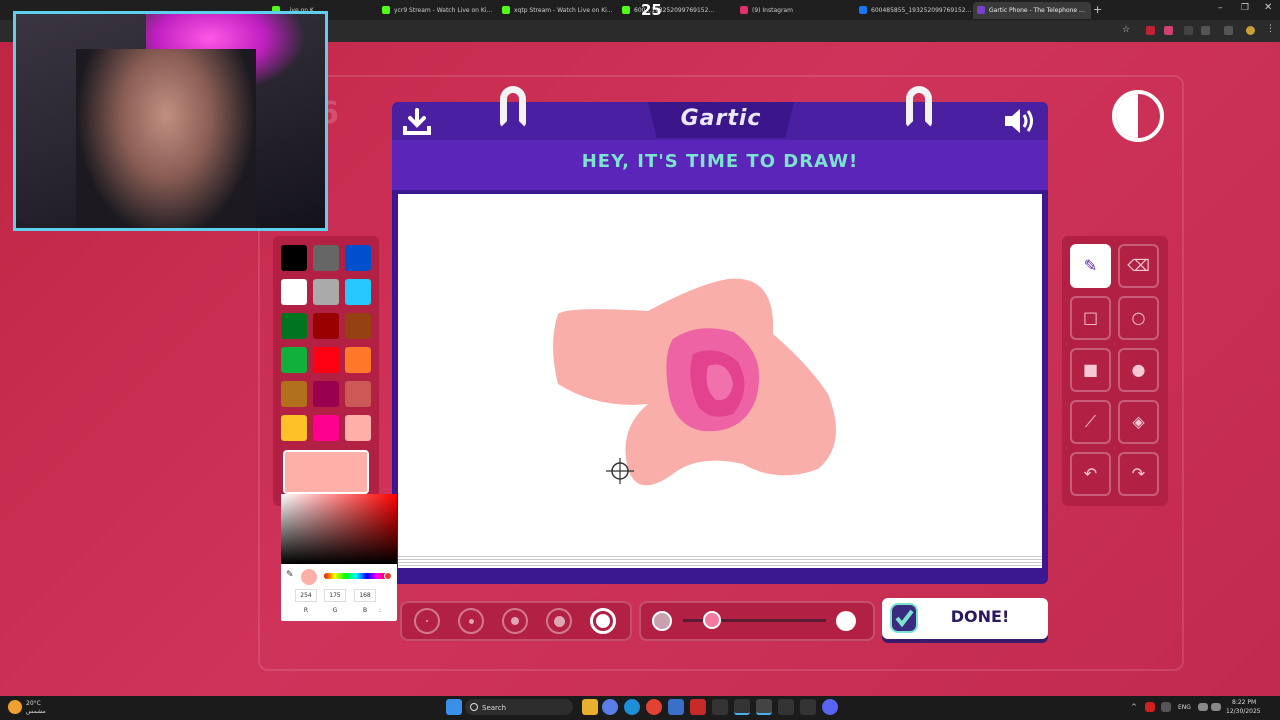 Image resolution: width=1280 pixels, height=720 pixels. I want to click on language-indicator: ENG, so click(1184, 707).